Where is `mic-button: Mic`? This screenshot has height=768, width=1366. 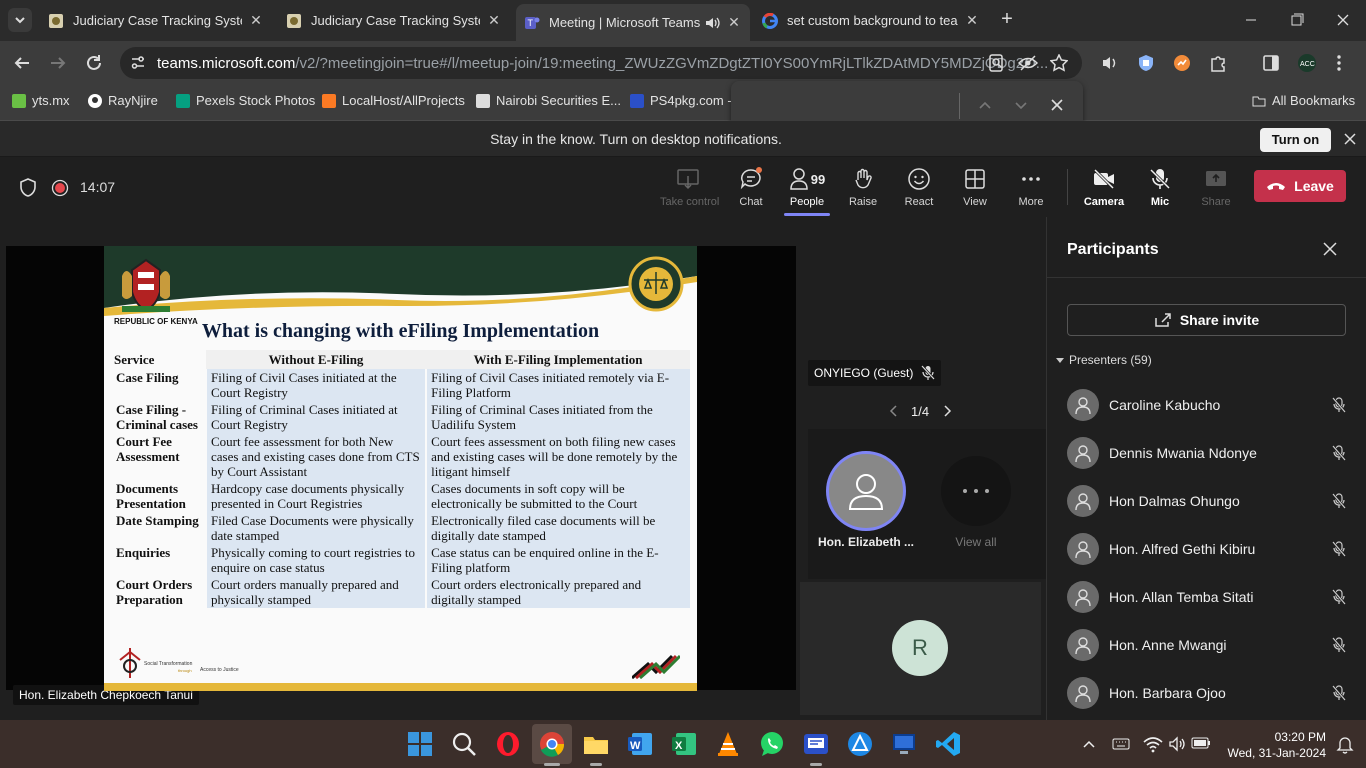 mic-button: Mic is located at coordinates (1160, 187).